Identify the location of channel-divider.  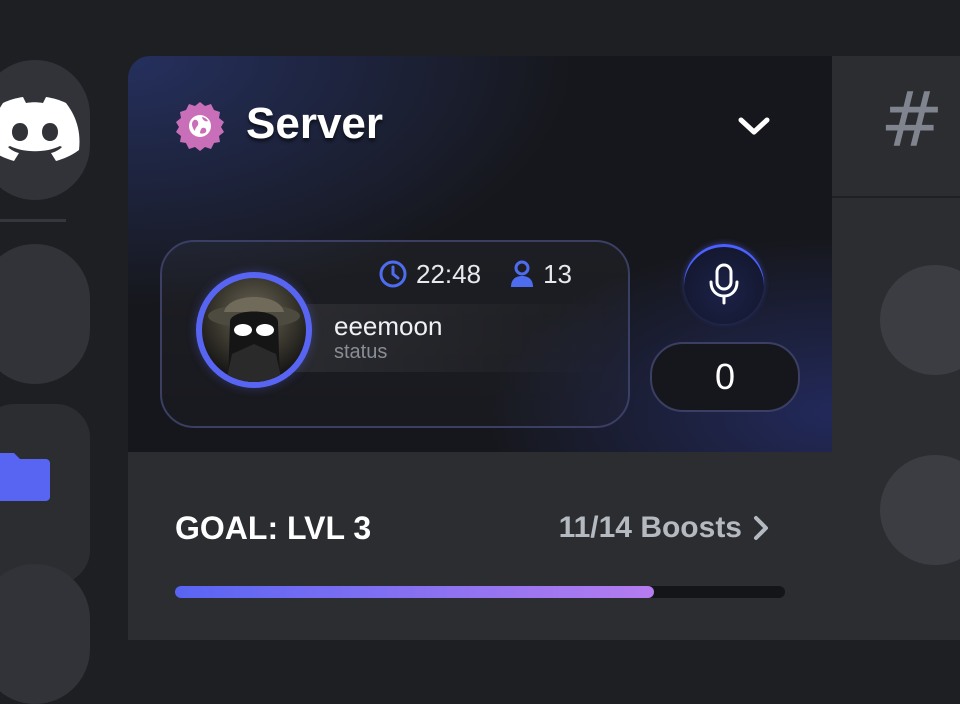
(896, 197).